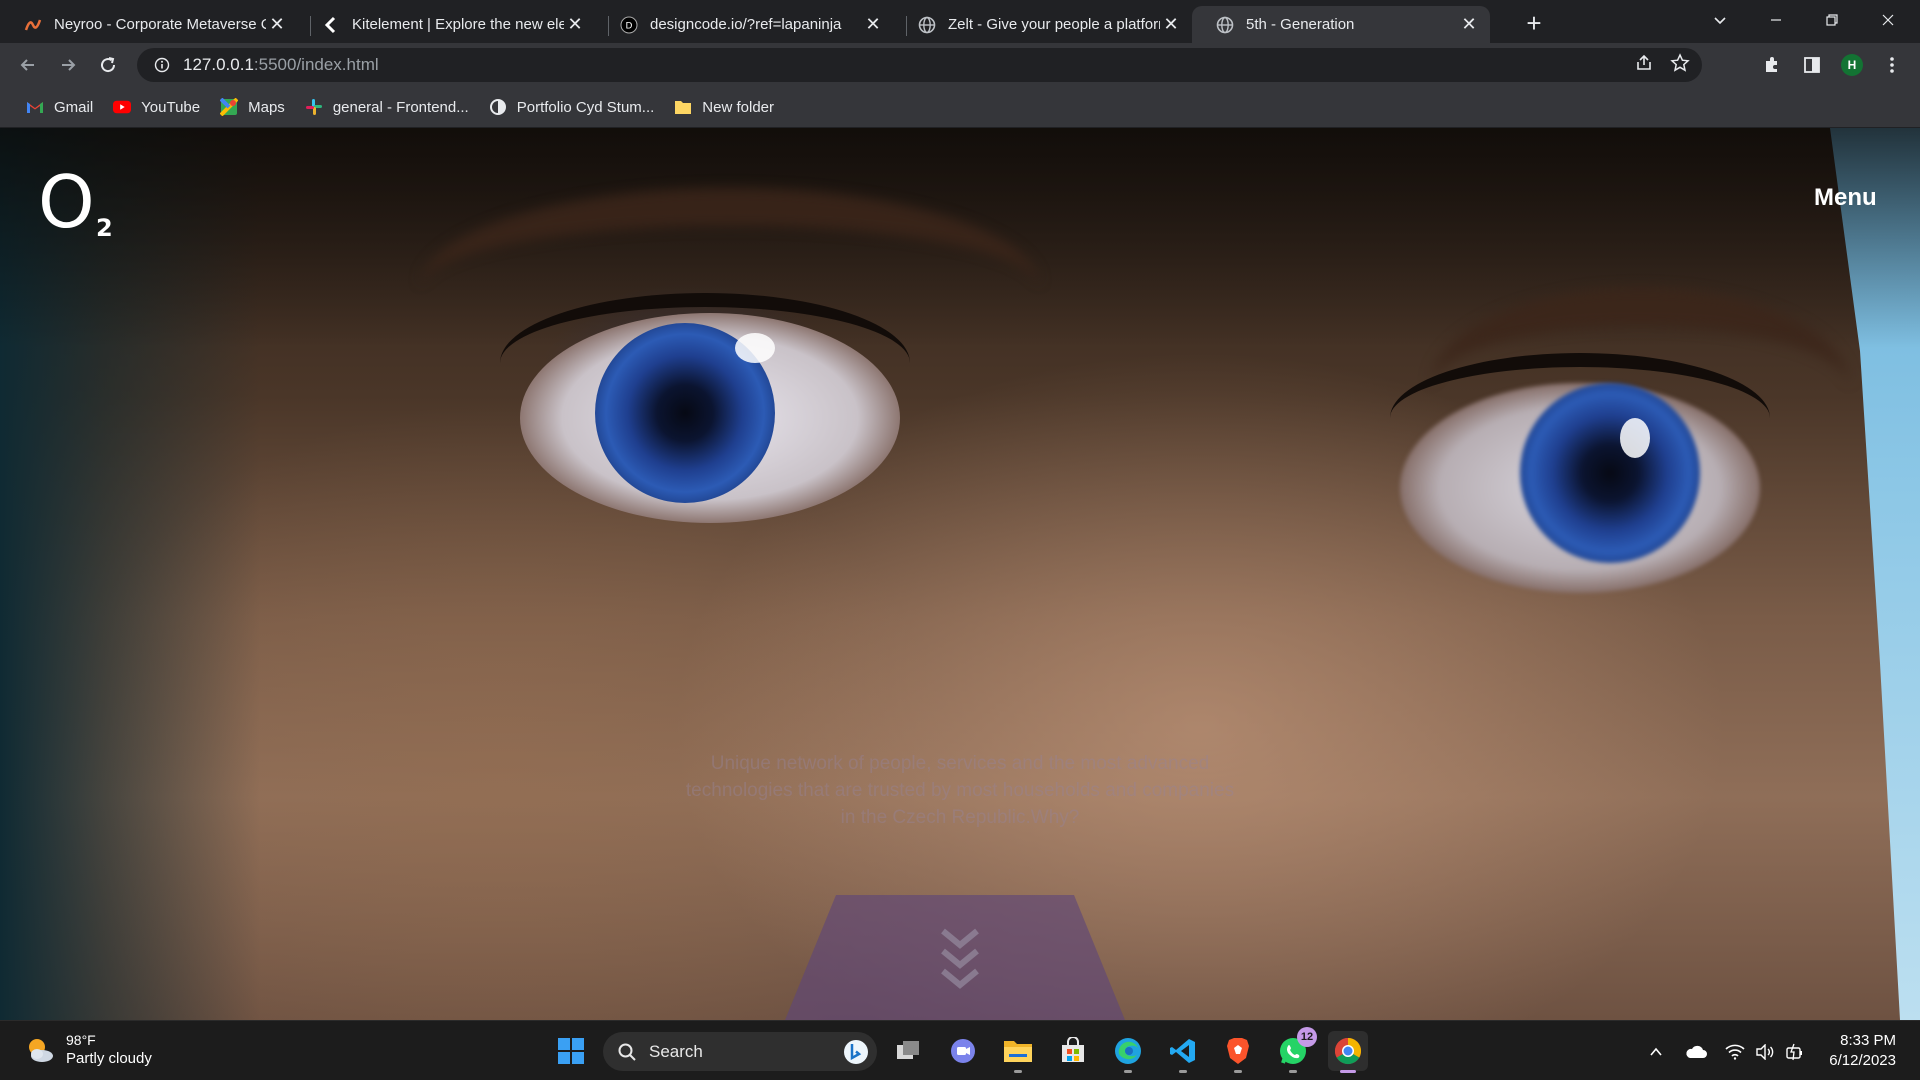 The height and width of the screenshot is (1080, 1920). Describe the element at coordinates (1238, 1052) in the screenshot. I see `brave-button` at that location.